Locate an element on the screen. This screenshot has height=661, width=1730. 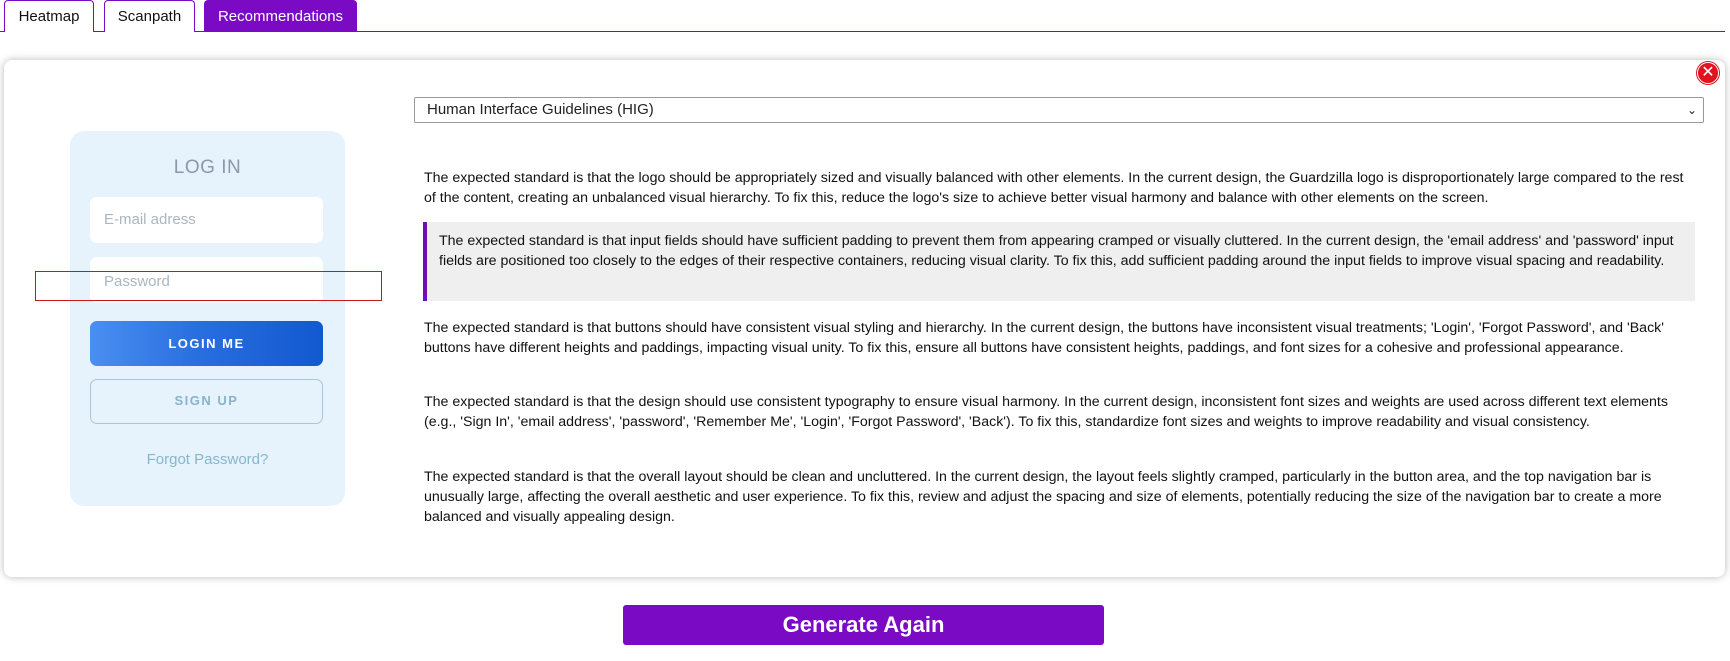
generate-again-button: Generate Again is located at coordinates (863, 625).